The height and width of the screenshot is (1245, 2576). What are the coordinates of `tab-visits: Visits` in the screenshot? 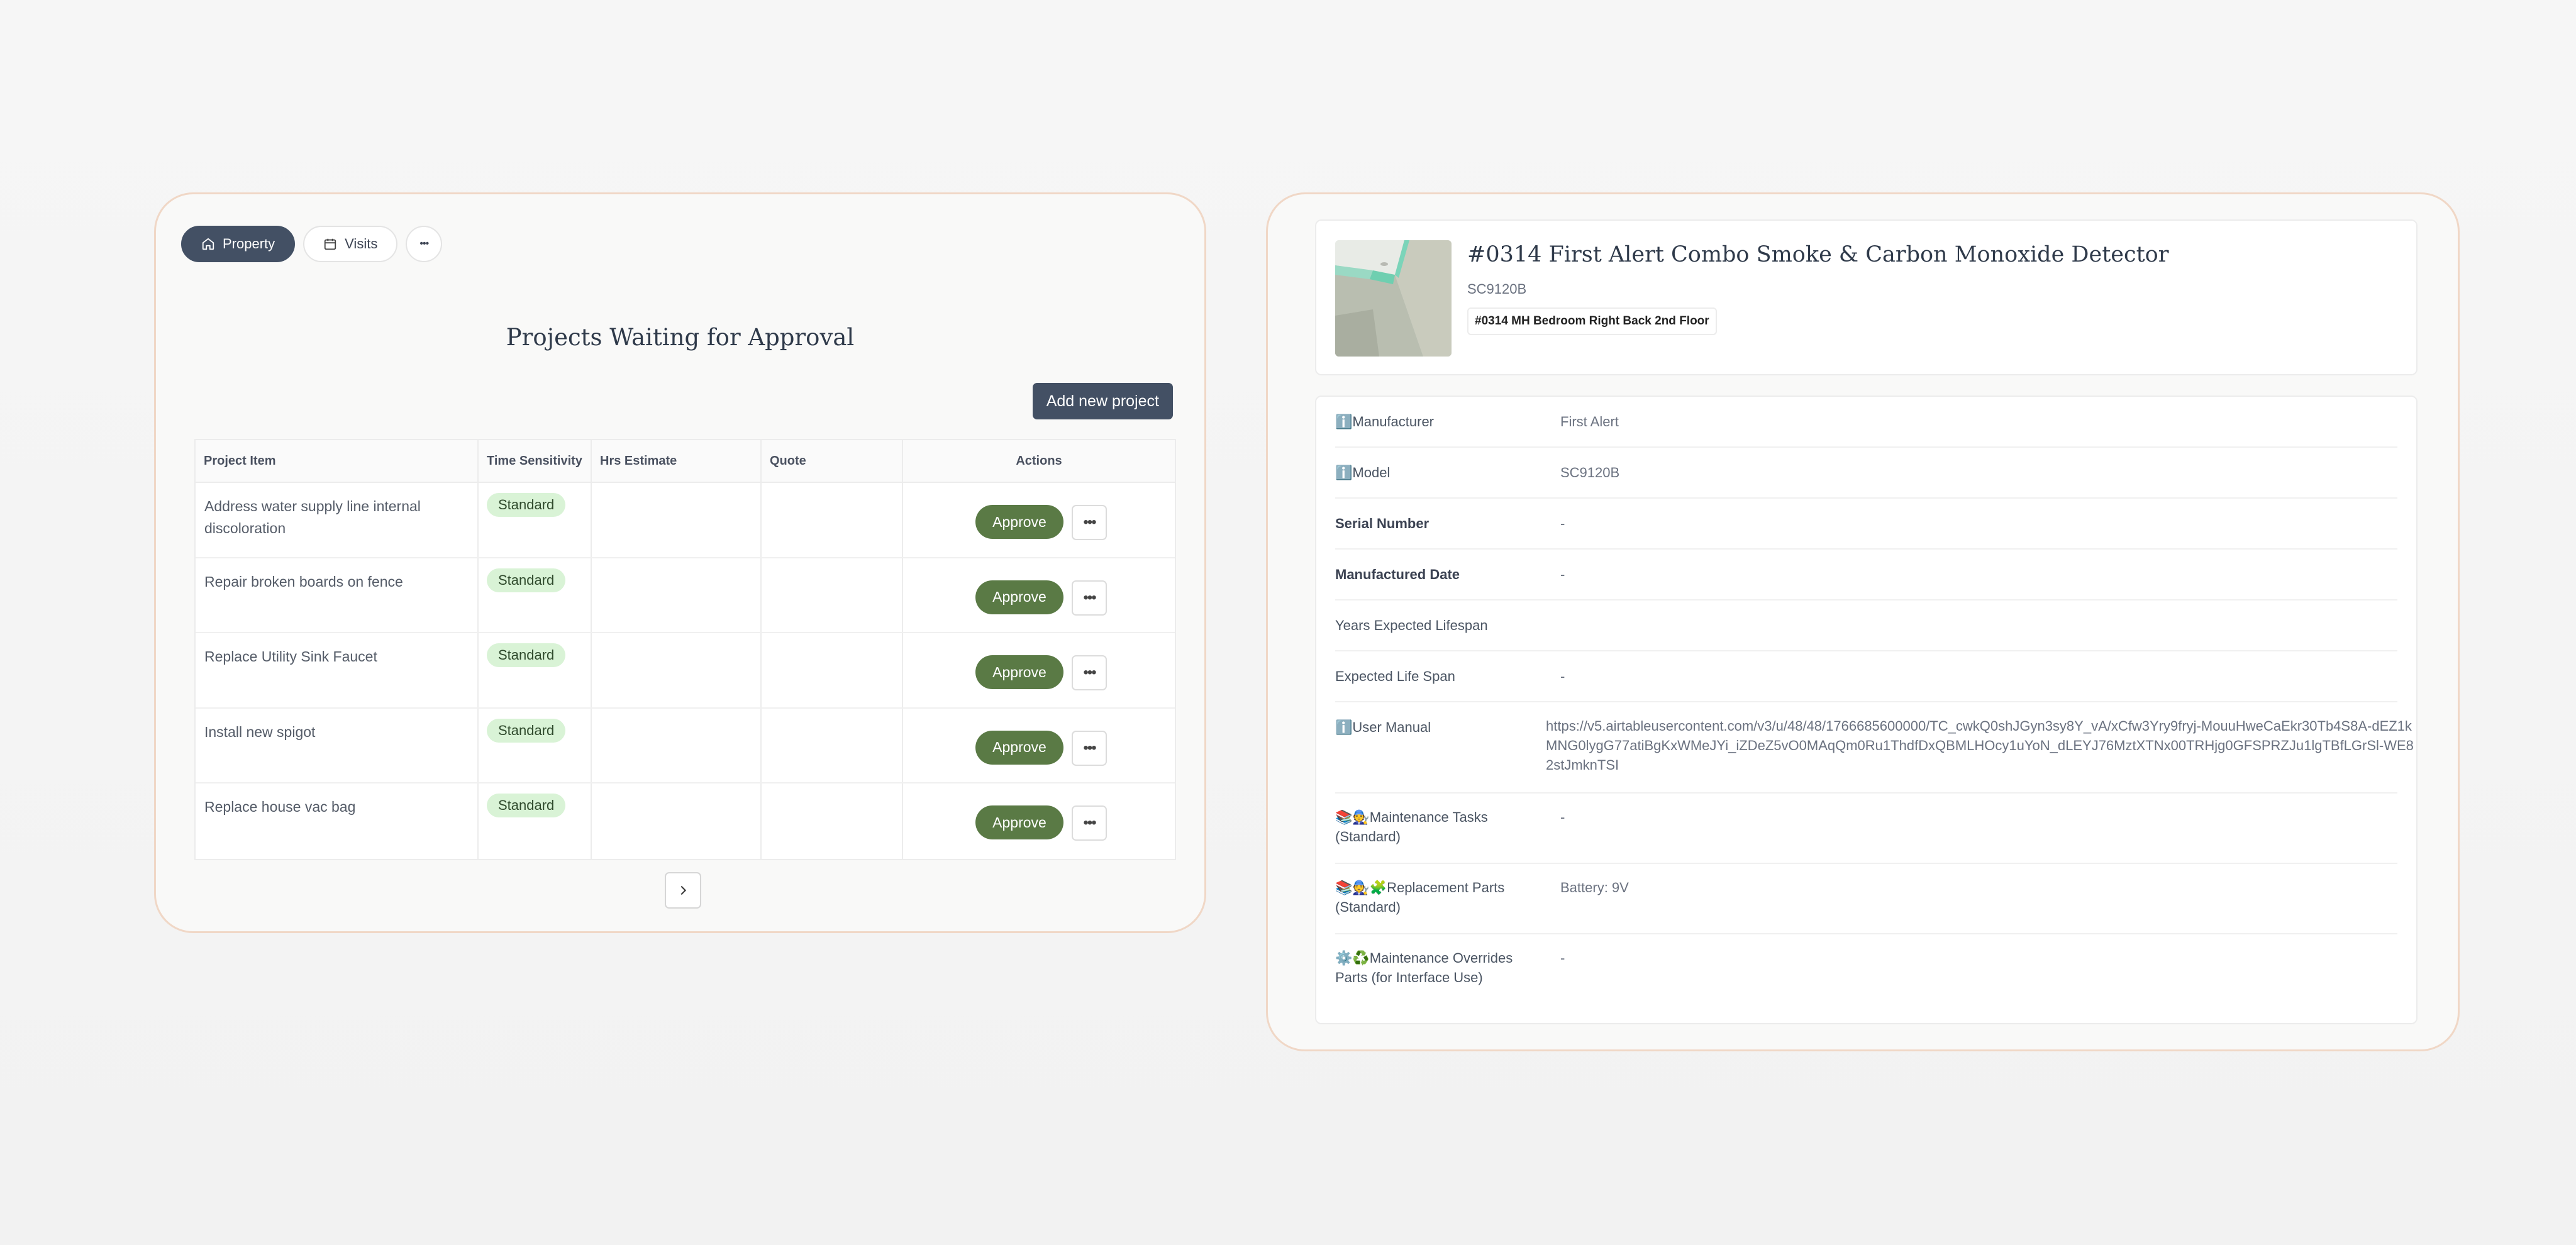 It's located at (350, 244).